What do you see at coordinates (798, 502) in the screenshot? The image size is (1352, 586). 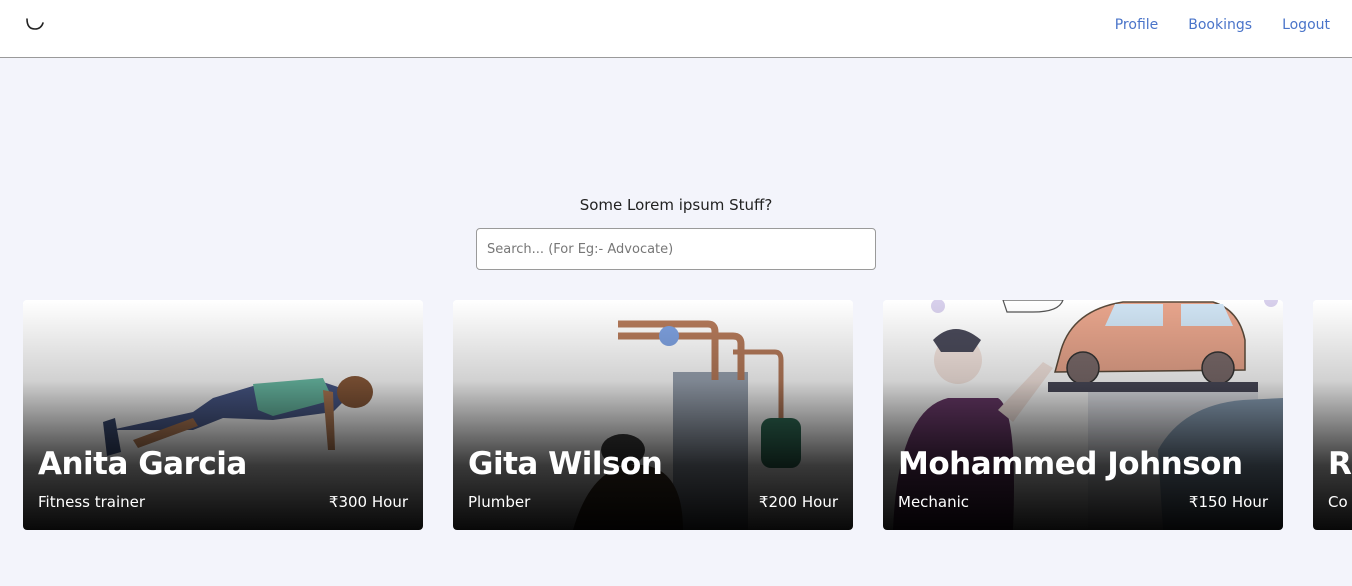 I see `provider-rate: ₹200 Hour` at bounding box center [798, 502].